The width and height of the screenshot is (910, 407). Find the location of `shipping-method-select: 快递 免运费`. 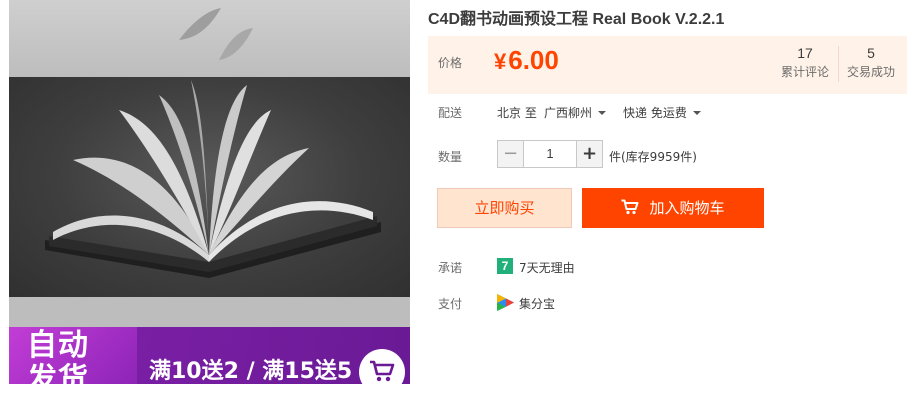

shipping-method-select: 快递 免运费 is located at coordinates (662, 112).